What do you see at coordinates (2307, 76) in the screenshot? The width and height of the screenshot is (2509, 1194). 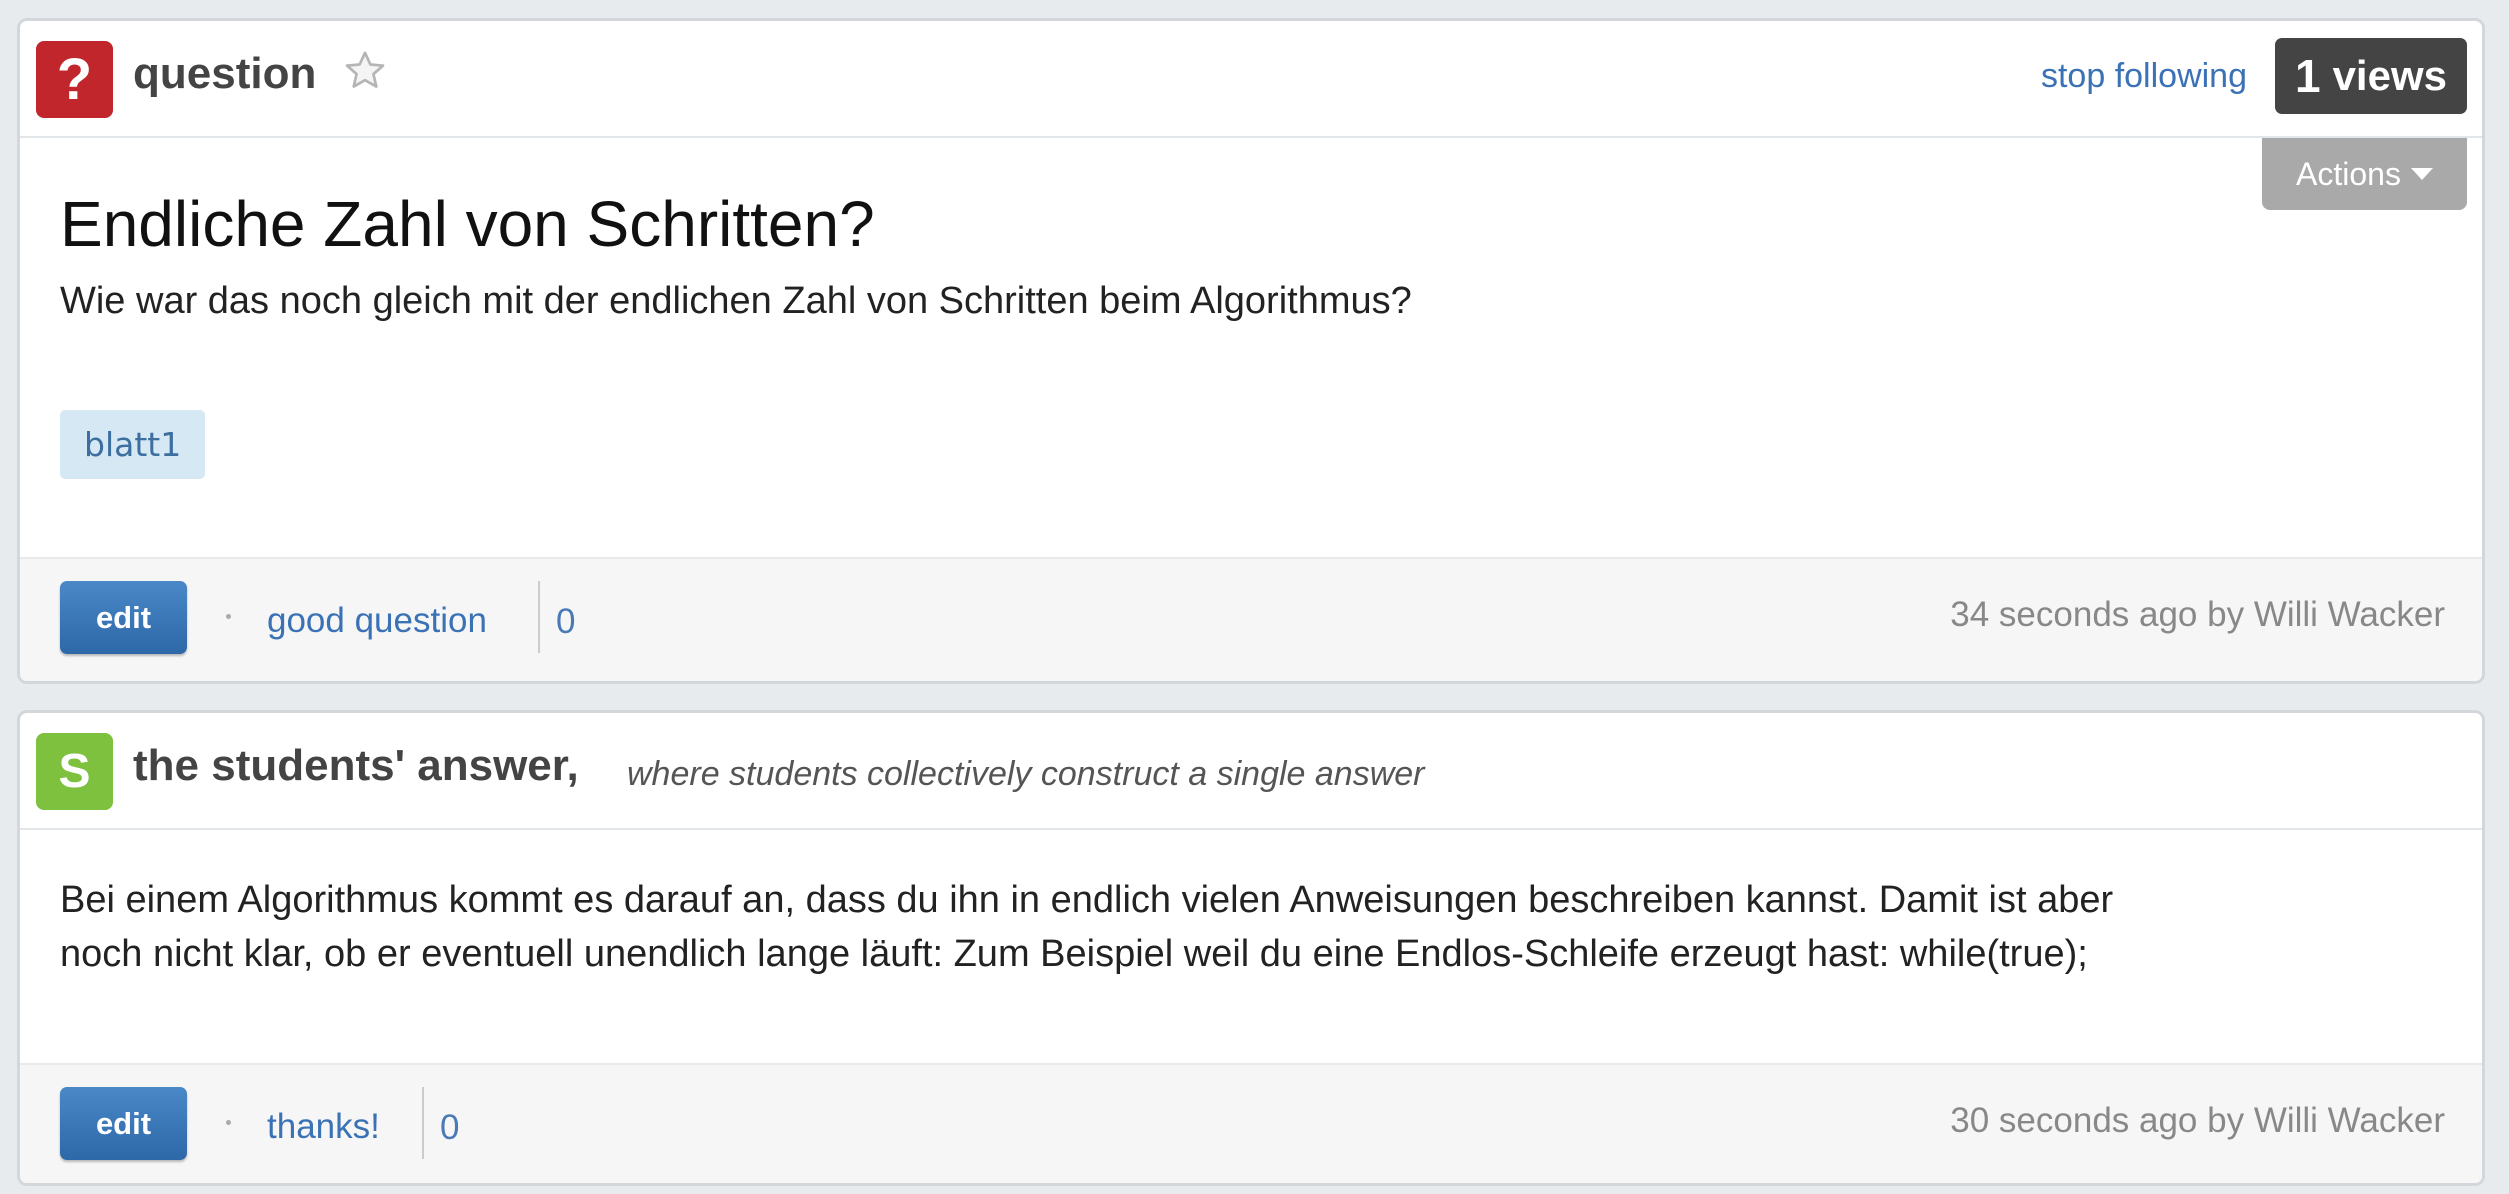 I see `views-count: 1` at bounding box center [2307, 76].